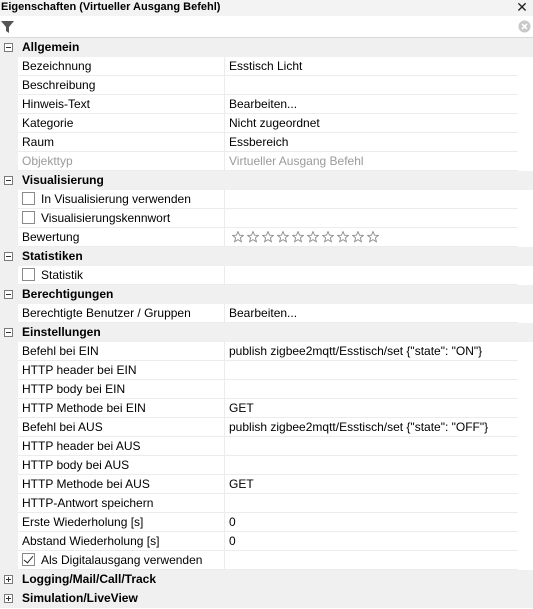 The image size is (533, 609). Describe the element at coordinates (52, 256) in the screenshot. I see `category-label: Statistiken` at that location.